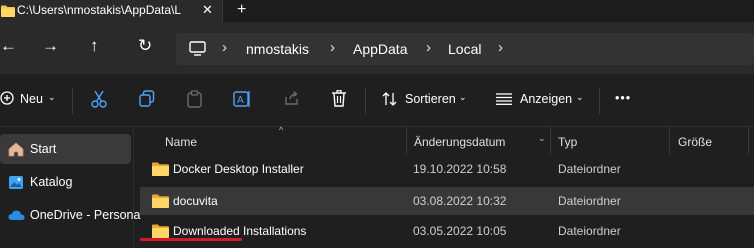  Describe the element at coordinates (567, 142) in the screenshot. I see `column-type: Typ` at that location.